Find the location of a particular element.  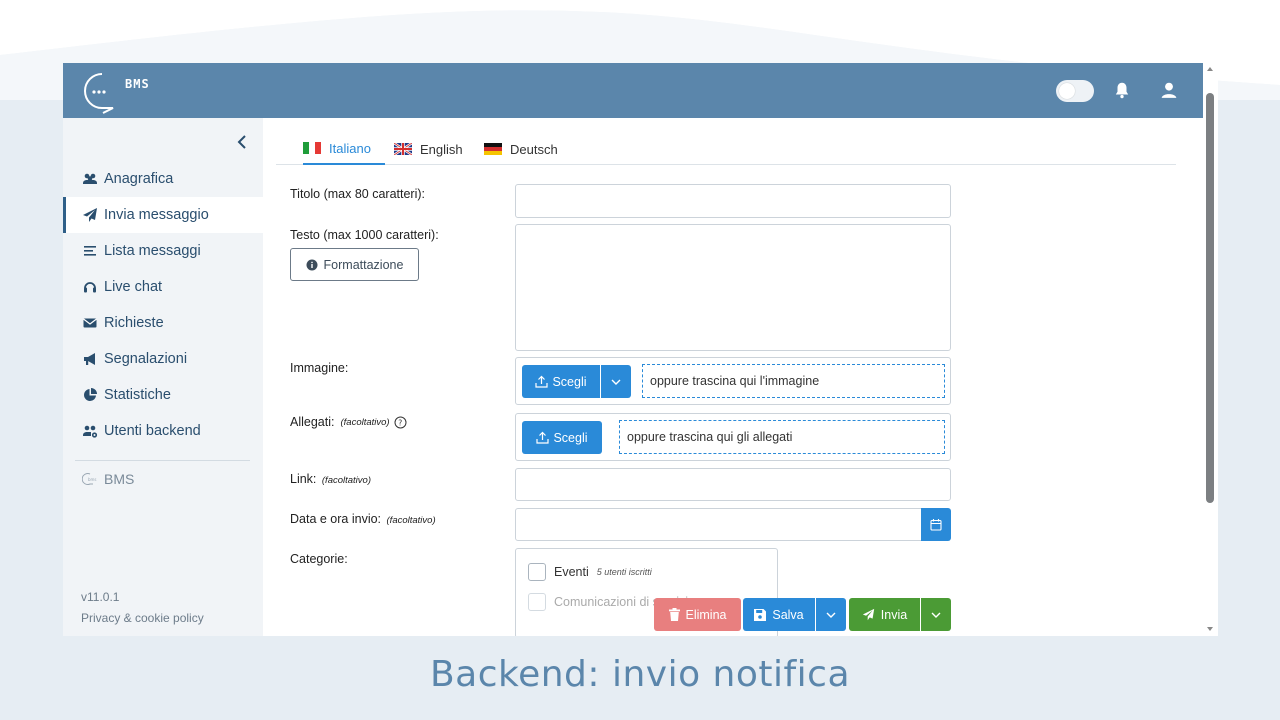

floppy-disk-icon is located at coordinates (760, 614).